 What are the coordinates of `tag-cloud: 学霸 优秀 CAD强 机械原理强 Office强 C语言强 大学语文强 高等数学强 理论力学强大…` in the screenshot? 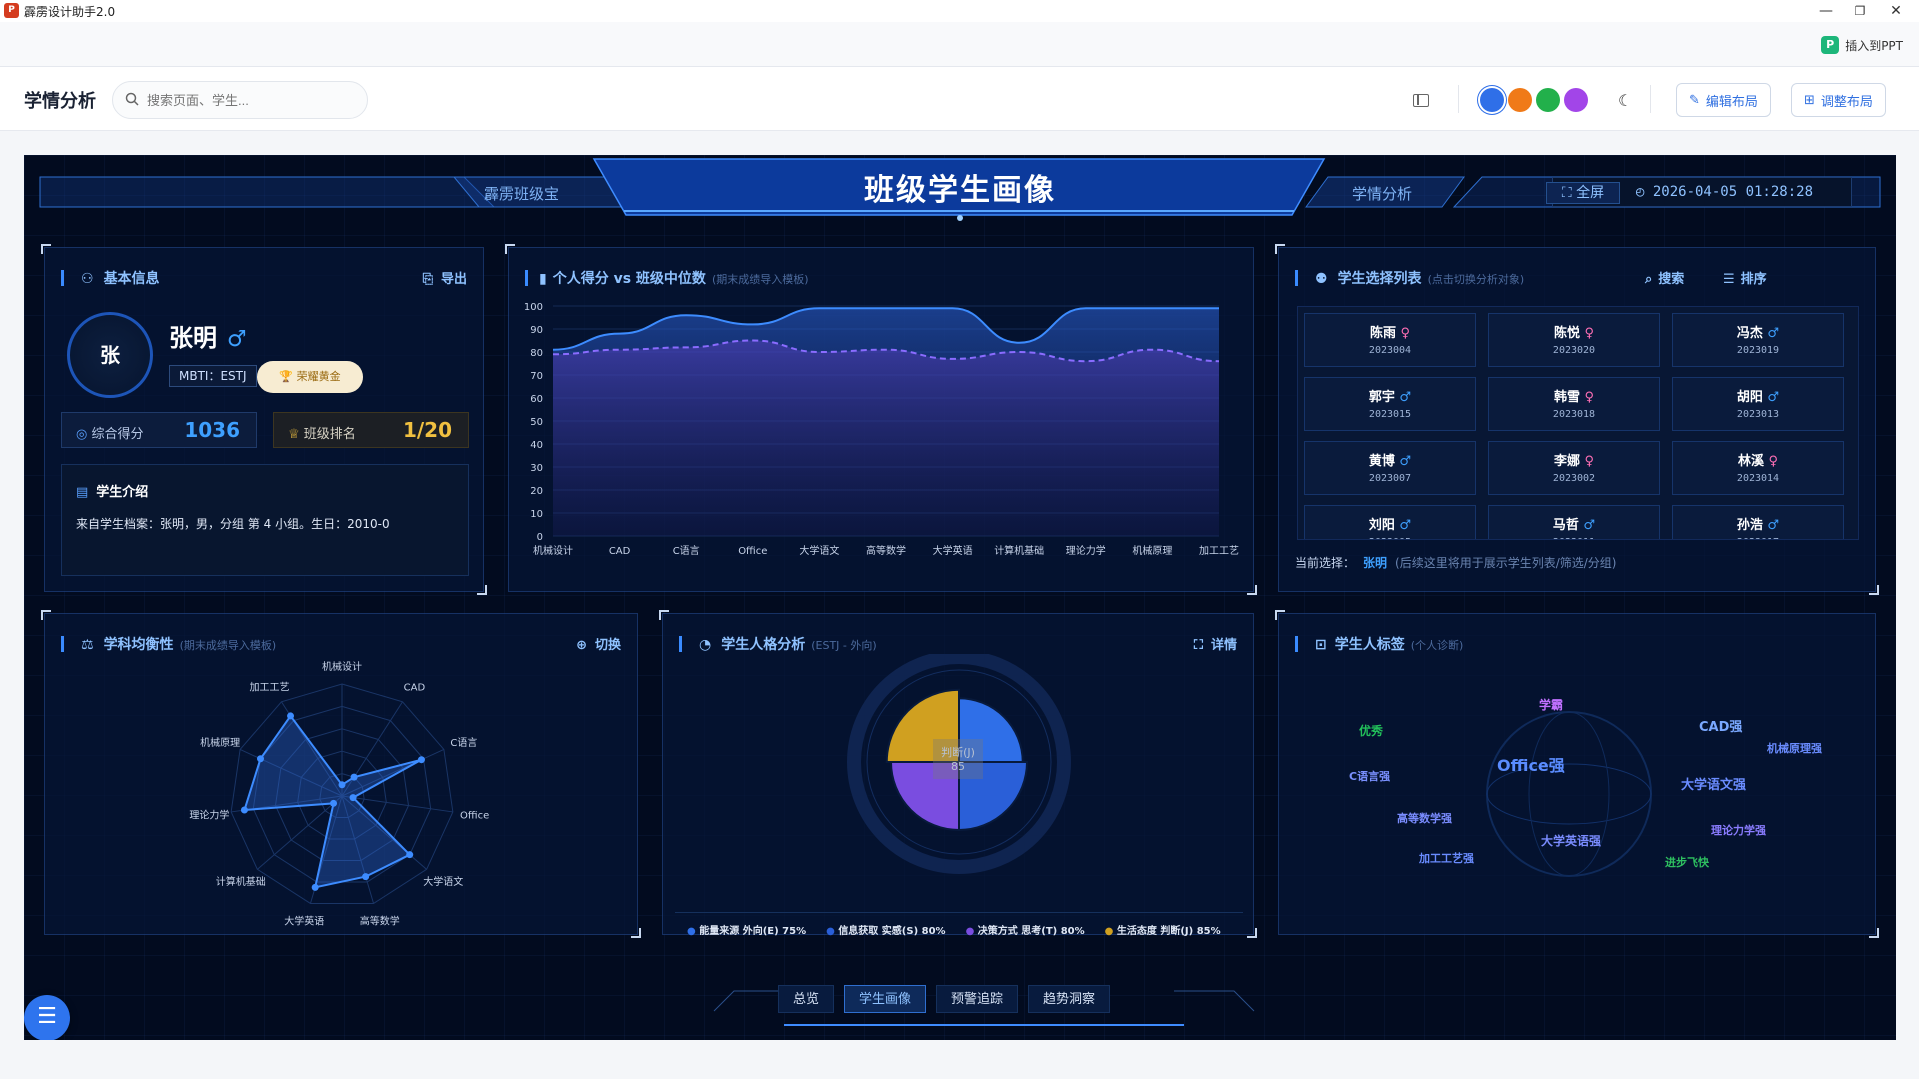 It's located at (1578, 775).